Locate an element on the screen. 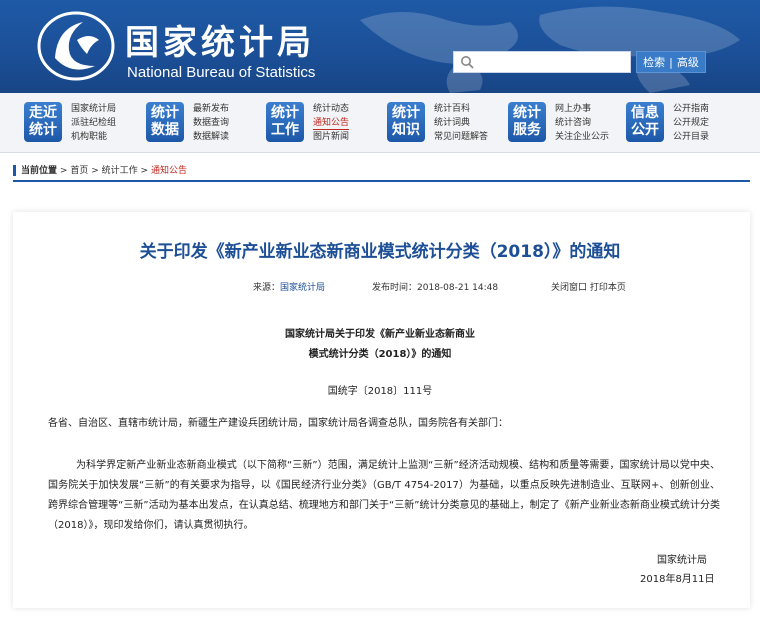 Image resolution: width=760 pixels, height=617 pixels. search-icon is located at coordinates (467, 62).